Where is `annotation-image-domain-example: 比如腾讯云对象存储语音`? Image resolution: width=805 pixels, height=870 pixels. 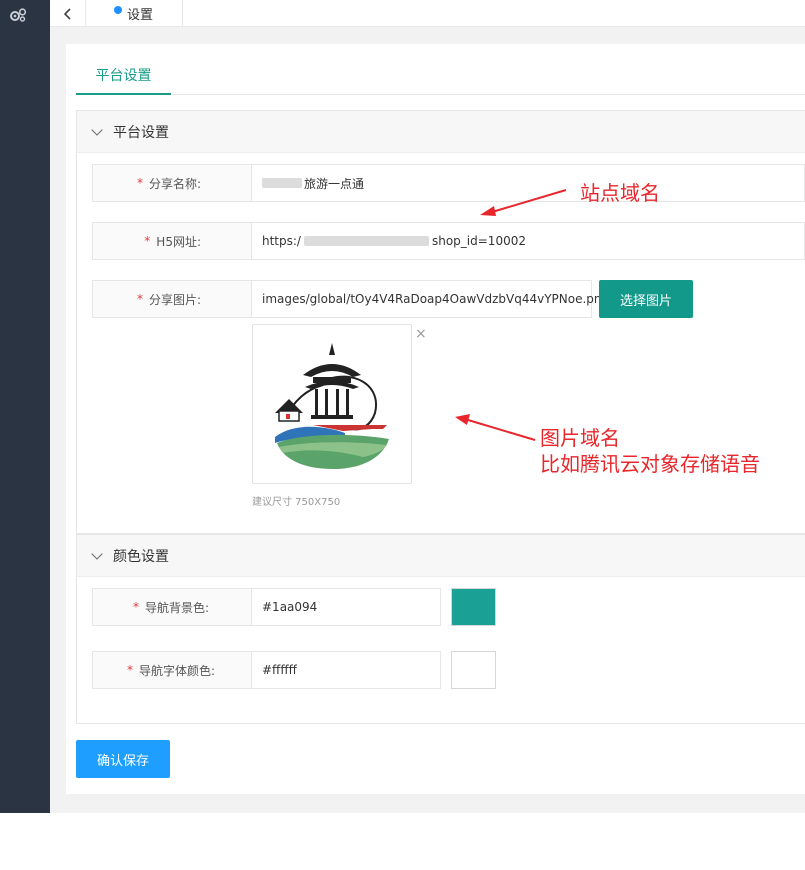 annotation-image-domain-example: 比如腾讯云对象存储语音 is located at coordinates (650, 464).